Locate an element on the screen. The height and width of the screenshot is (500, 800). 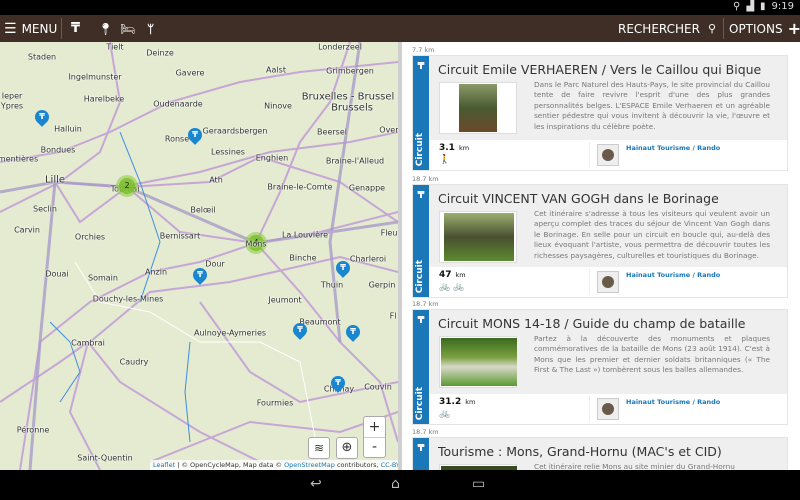
distance-label: 18.7 km is located at coordinates (425, 304).